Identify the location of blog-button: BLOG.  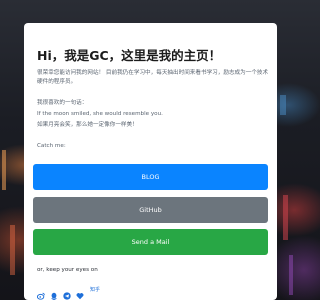
(150, 177).